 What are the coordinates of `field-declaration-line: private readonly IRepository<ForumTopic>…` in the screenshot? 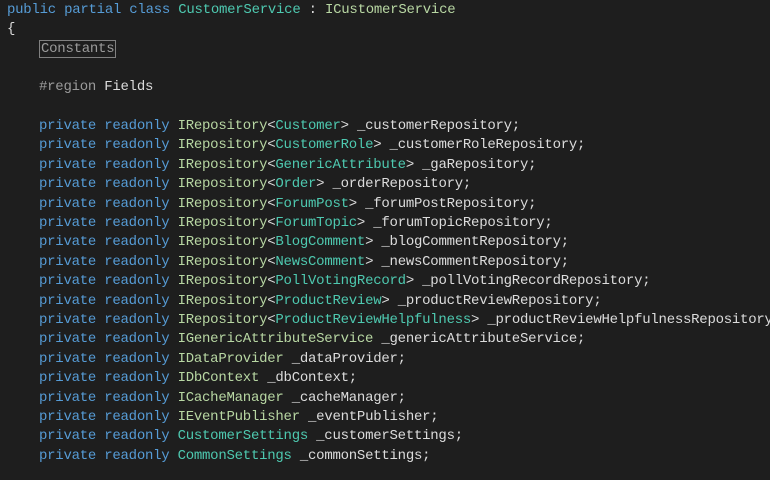 It's located at (296, 223).